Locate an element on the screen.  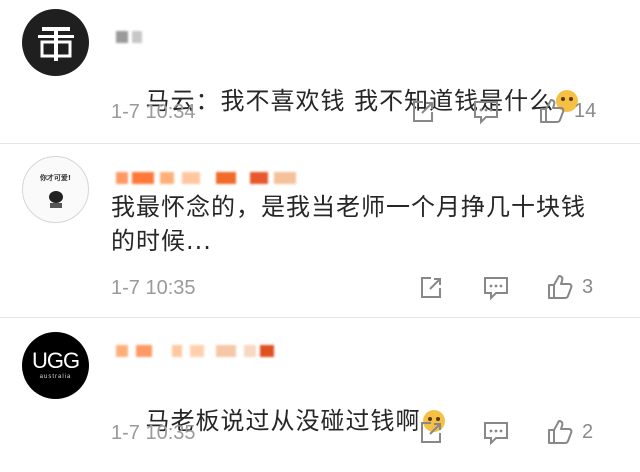
like-button: 3 is located at coordinates (569, 287).